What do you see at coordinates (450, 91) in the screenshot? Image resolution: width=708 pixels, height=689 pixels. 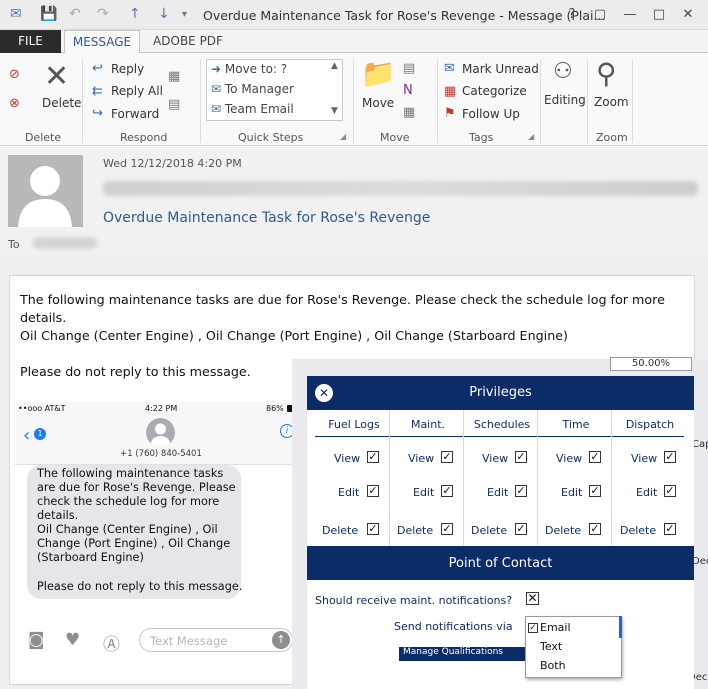 I see `categorize-icon: ▦` at bounding box center [450, 91].